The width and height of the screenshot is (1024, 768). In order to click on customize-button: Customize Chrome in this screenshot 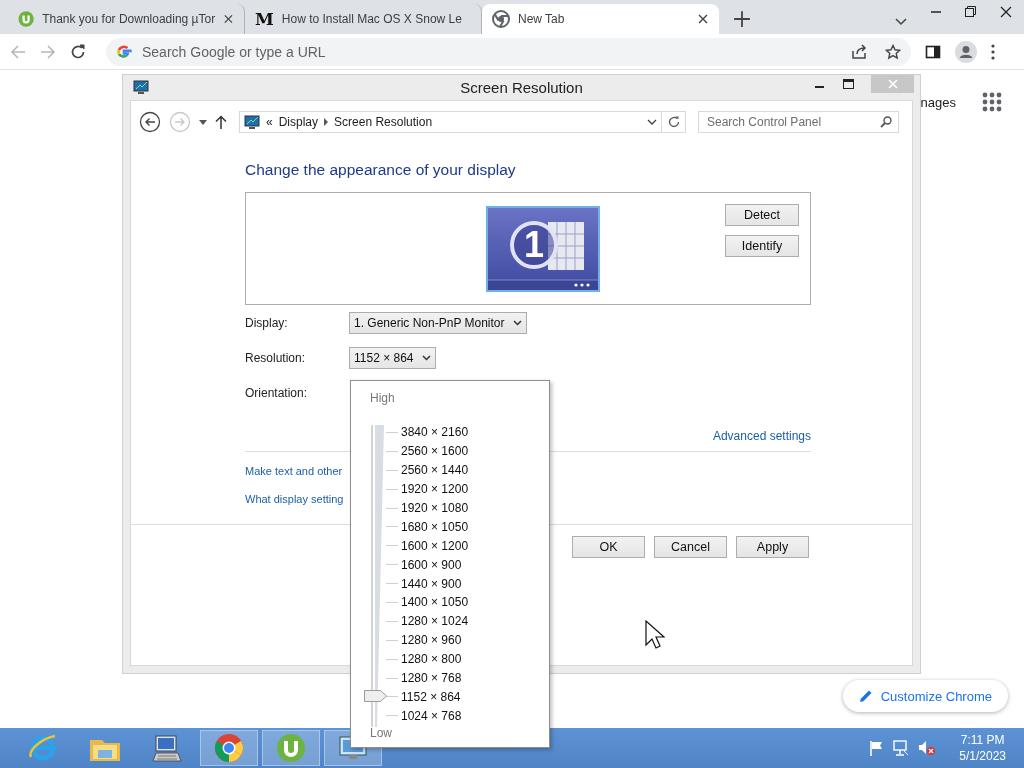, I will do `click(925, 696)`.